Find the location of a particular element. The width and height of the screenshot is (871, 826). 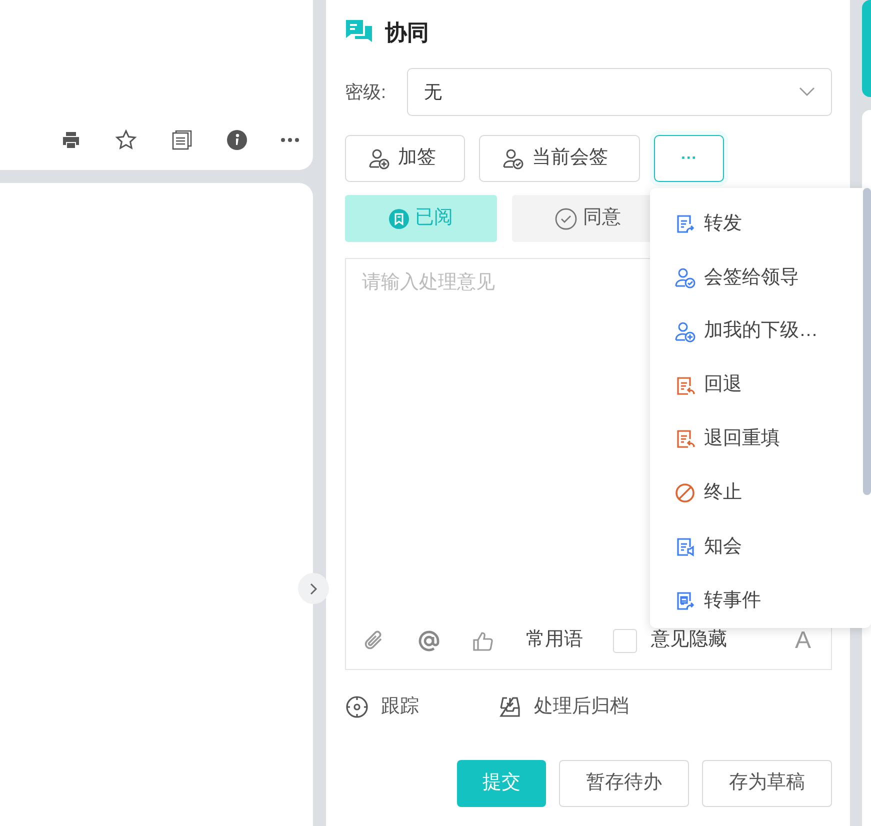

info-icon is located at coordinates (237, 140).